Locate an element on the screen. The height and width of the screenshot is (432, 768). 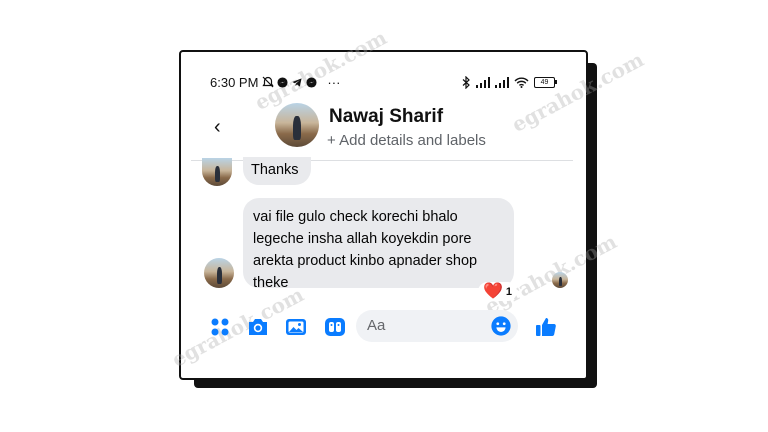
message-text: Thanks is located at coordinates (275, 170).